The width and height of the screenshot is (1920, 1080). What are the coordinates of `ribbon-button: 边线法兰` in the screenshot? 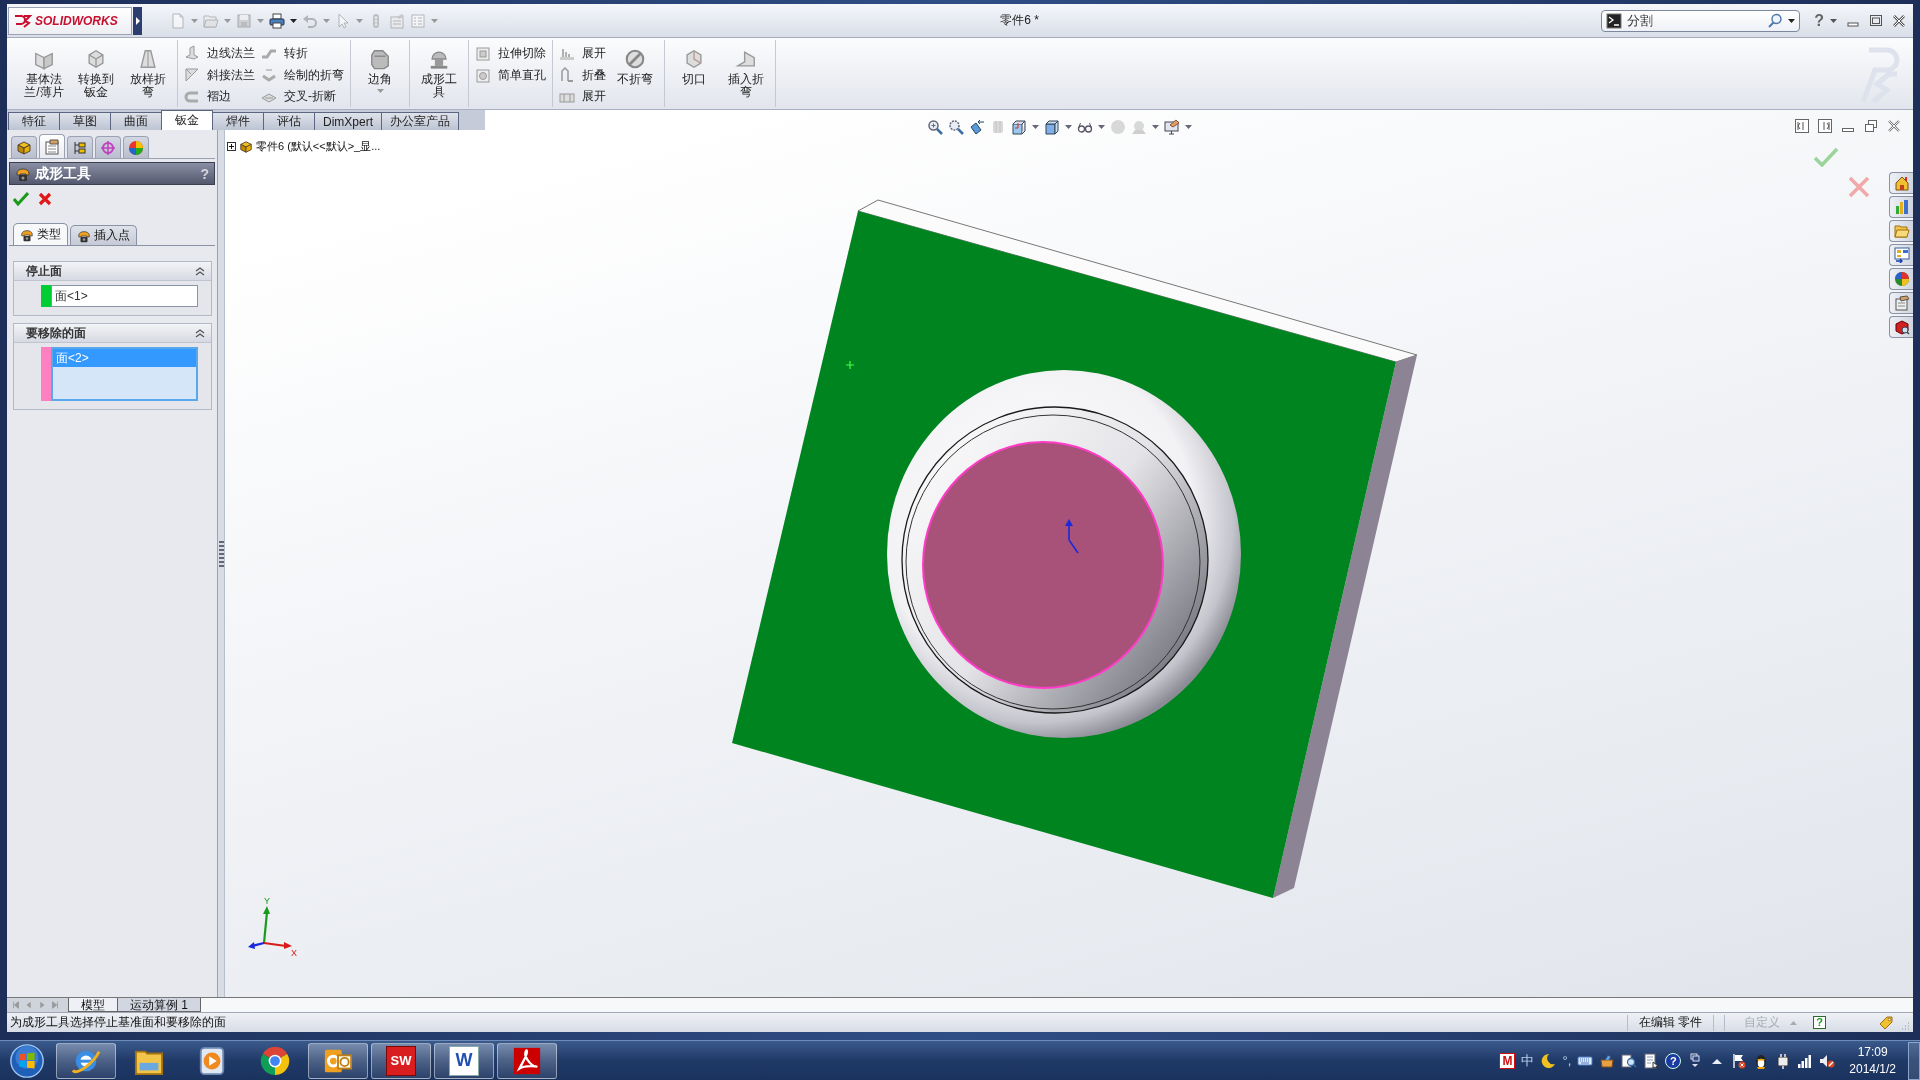 It's located at (219, 53).